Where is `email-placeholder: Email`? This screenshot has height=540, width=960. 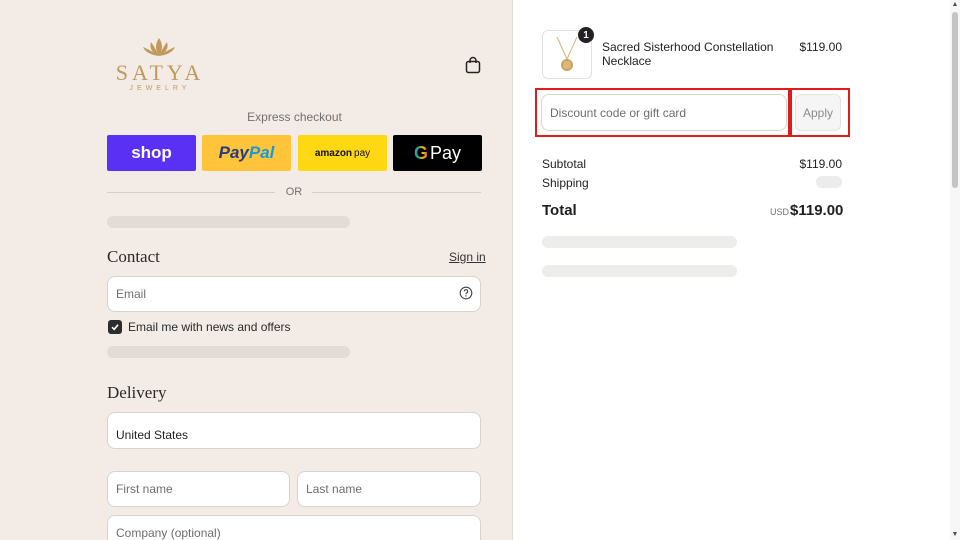 email-placeholder: Email is located at coordinates (131, 294).